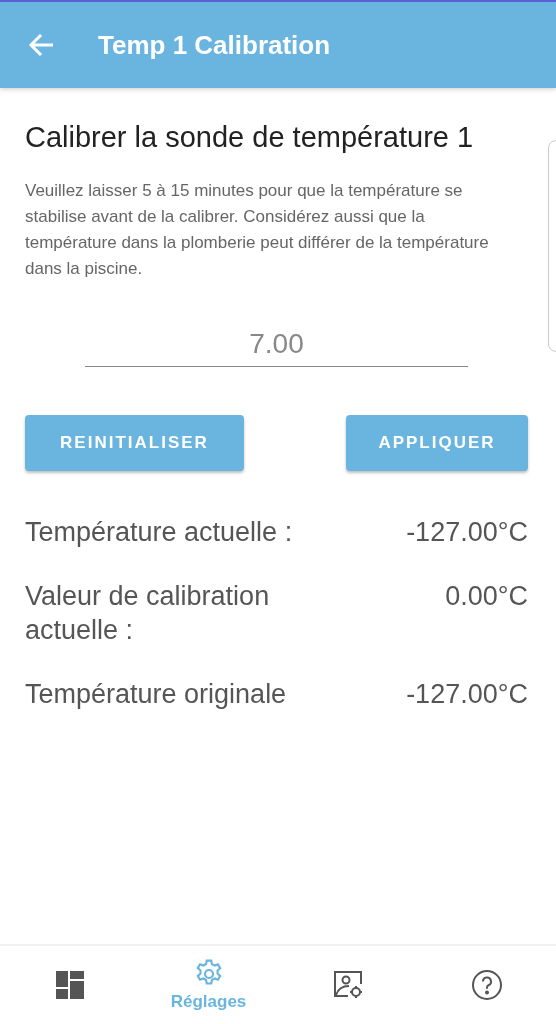  I want to click on reading-label: Température actuelle :, so click(159, 532).